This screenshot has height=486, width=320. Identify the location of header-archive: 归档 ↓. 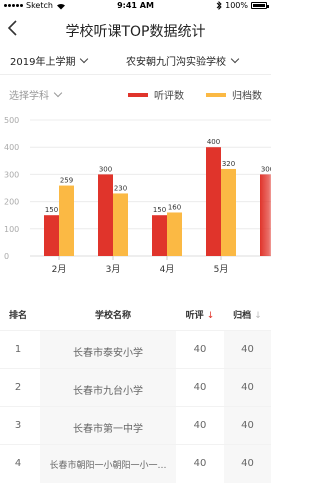
(247, 314).